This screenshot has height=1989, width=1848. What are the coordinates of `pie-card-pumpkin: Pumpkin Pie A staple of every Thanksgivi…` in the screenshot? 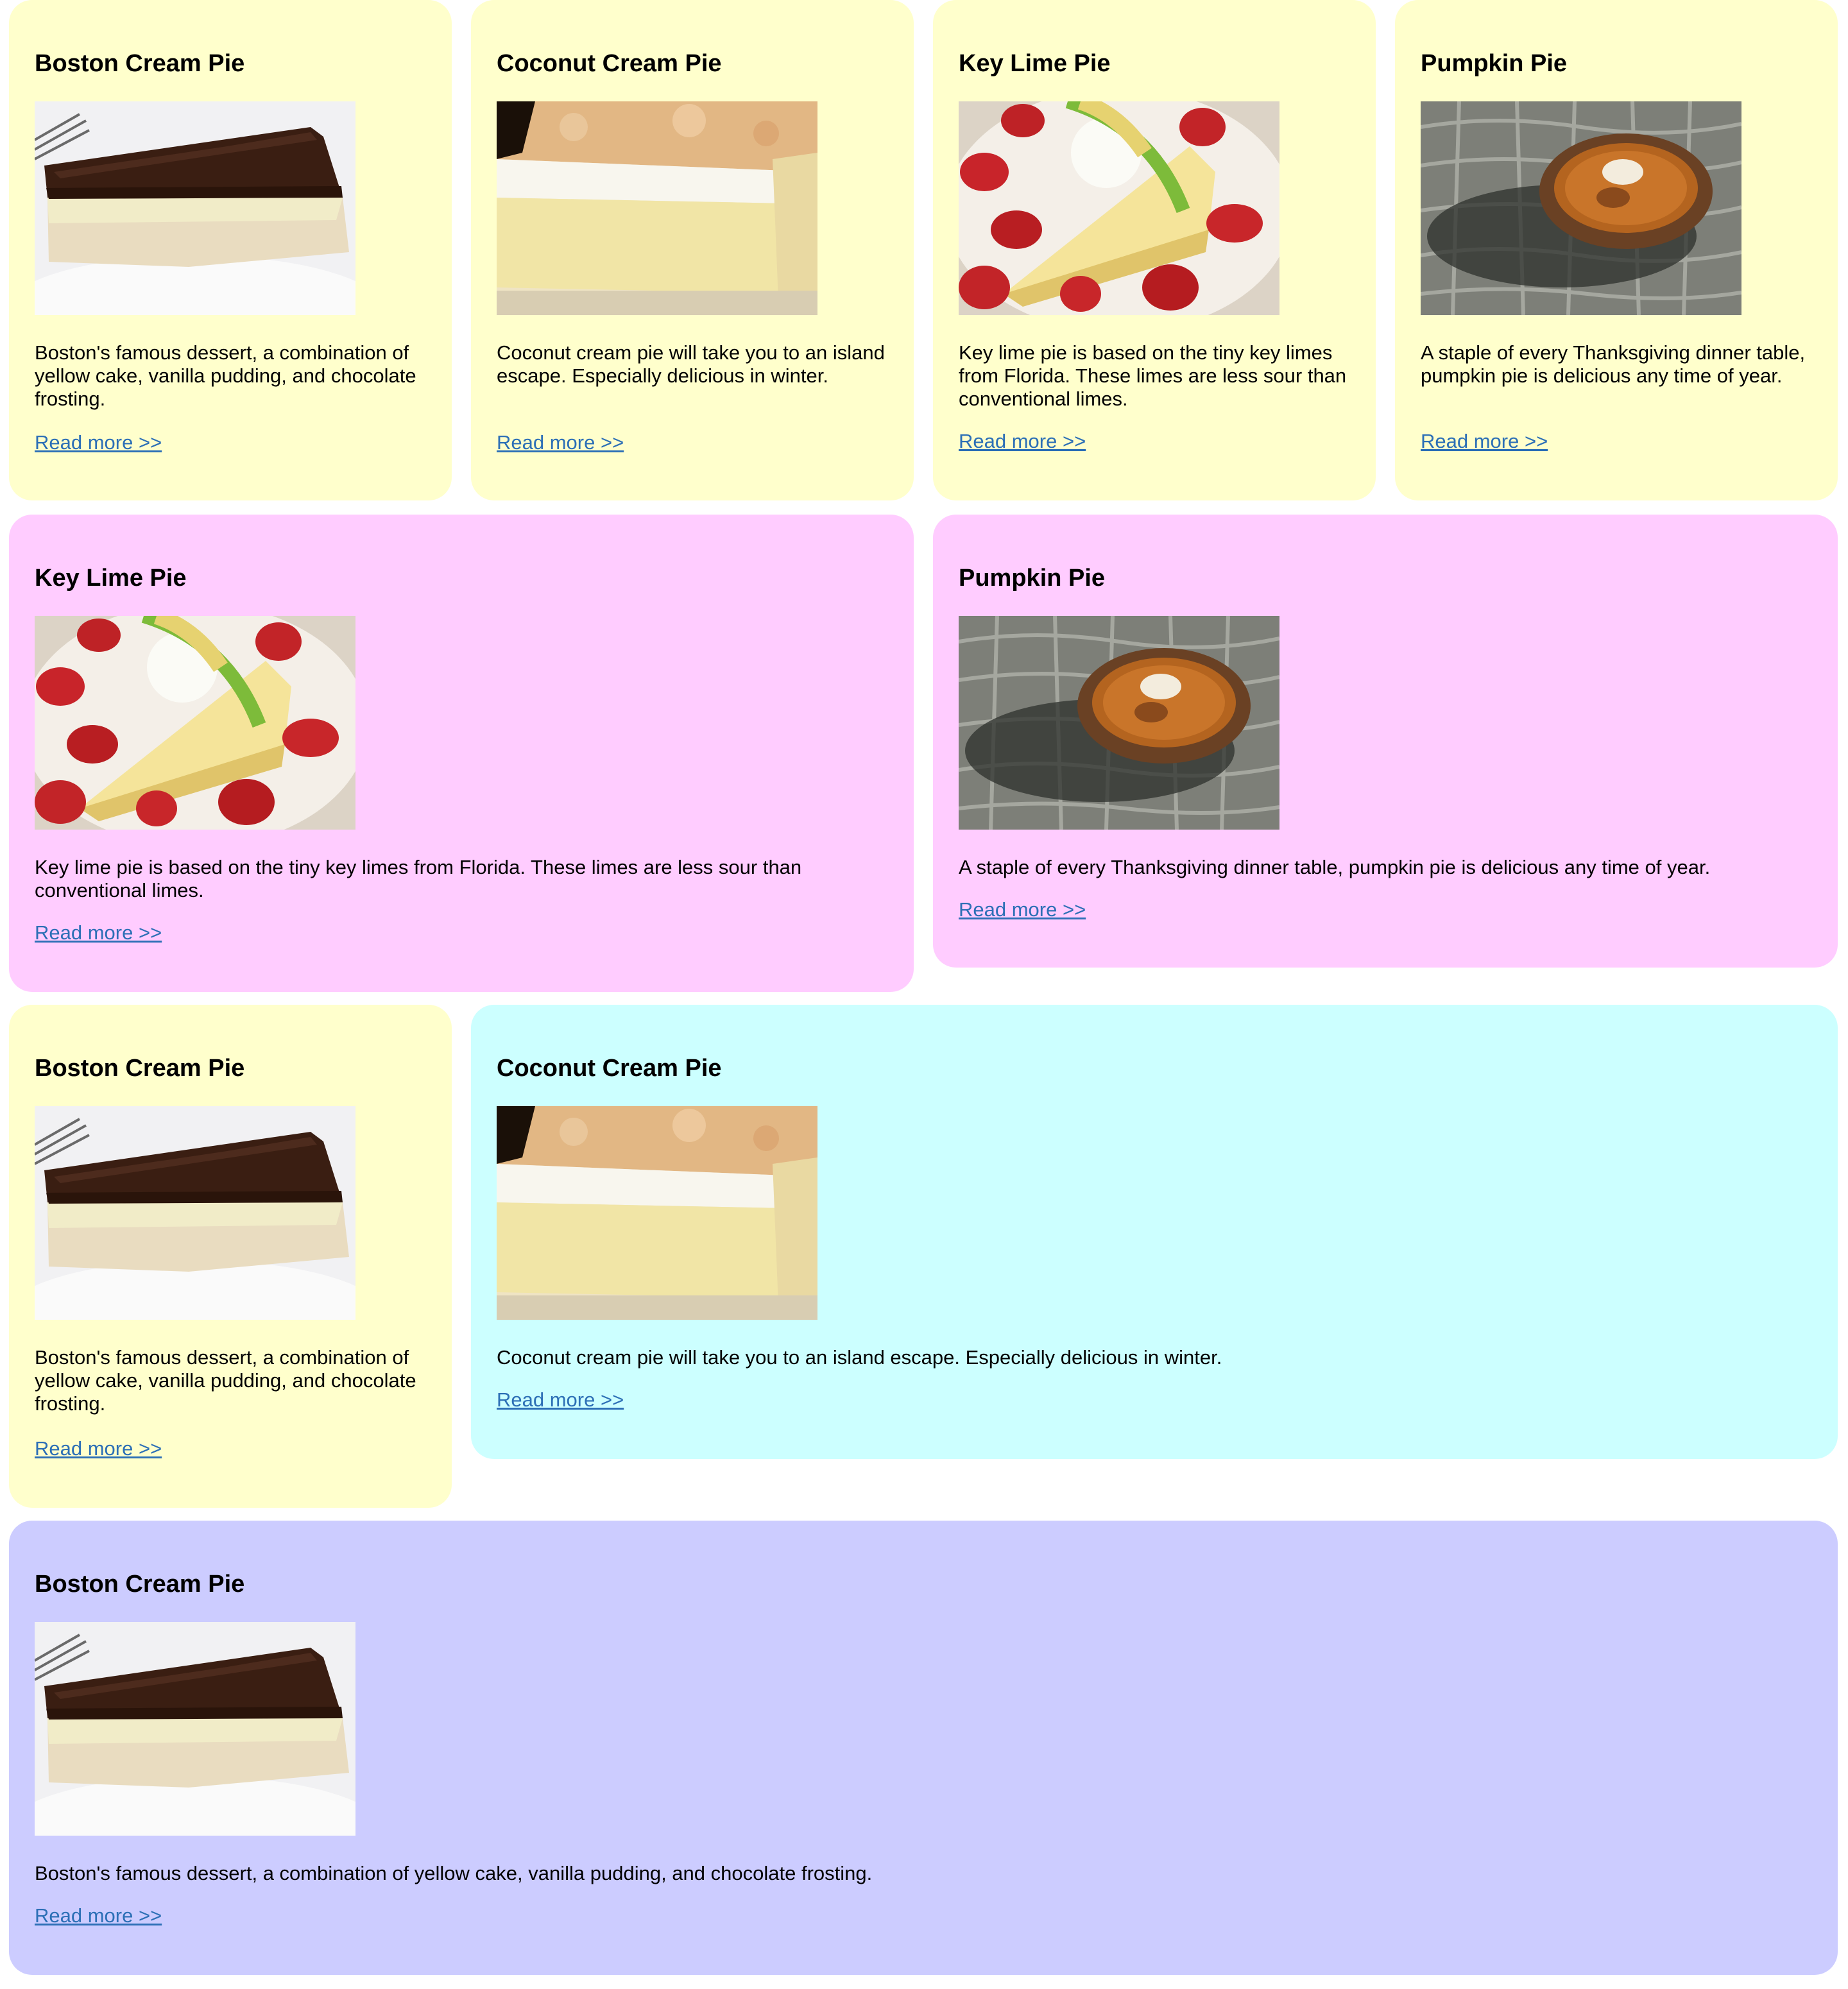 It's located at (1616, 250).